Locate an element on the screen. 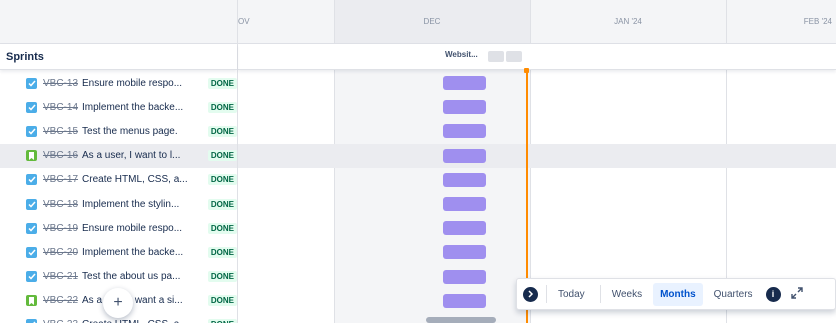 The image size is (836, 323). issue-row: VBC-21 Test the about us pa... DONE is located at coordinates (118, 277).